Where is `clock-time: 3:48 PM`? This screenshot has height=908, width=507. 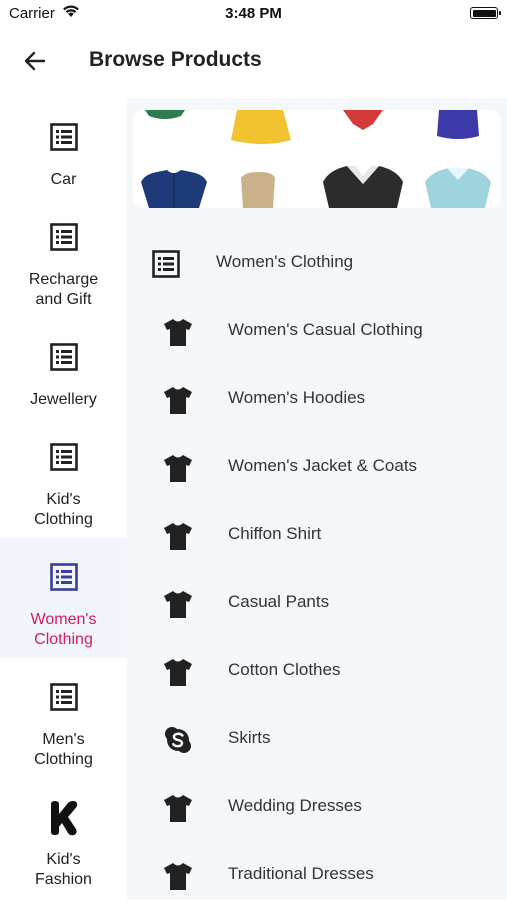
clock-time: 3:48 PM is located at coordinates (253, 13).